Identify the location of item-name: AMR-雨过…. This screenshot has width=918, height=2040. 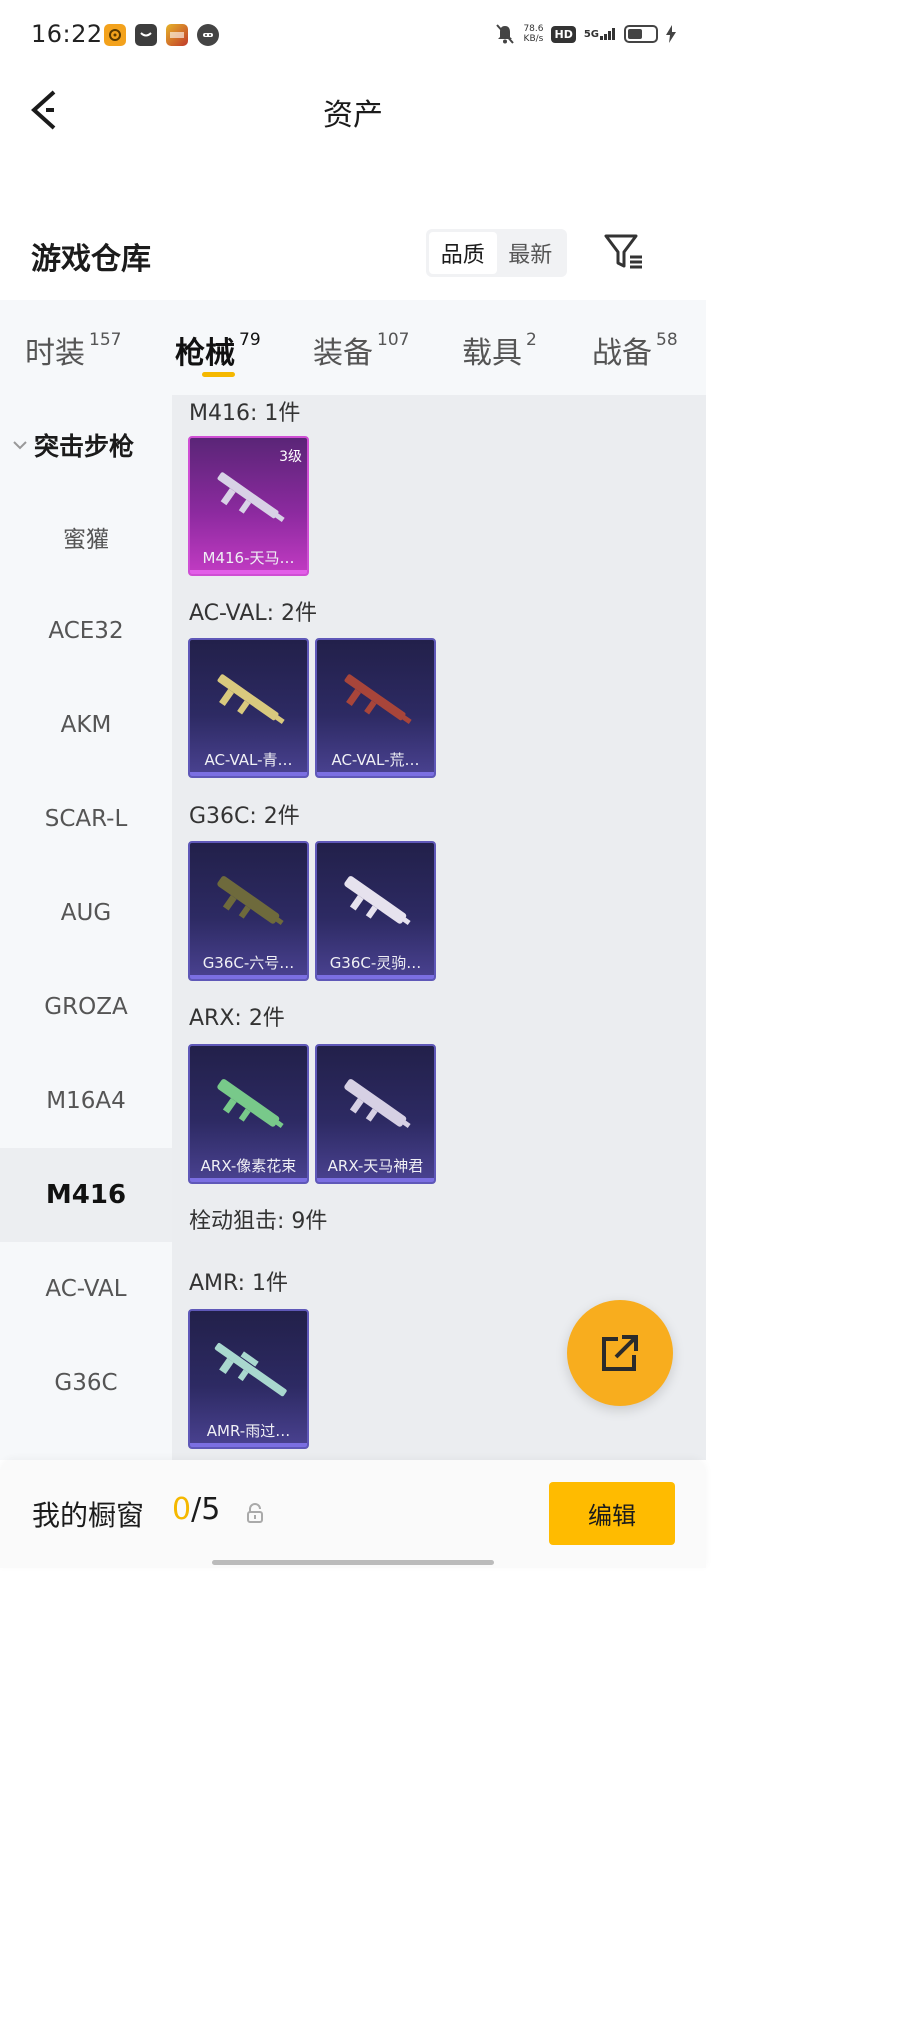
(248, 1431).